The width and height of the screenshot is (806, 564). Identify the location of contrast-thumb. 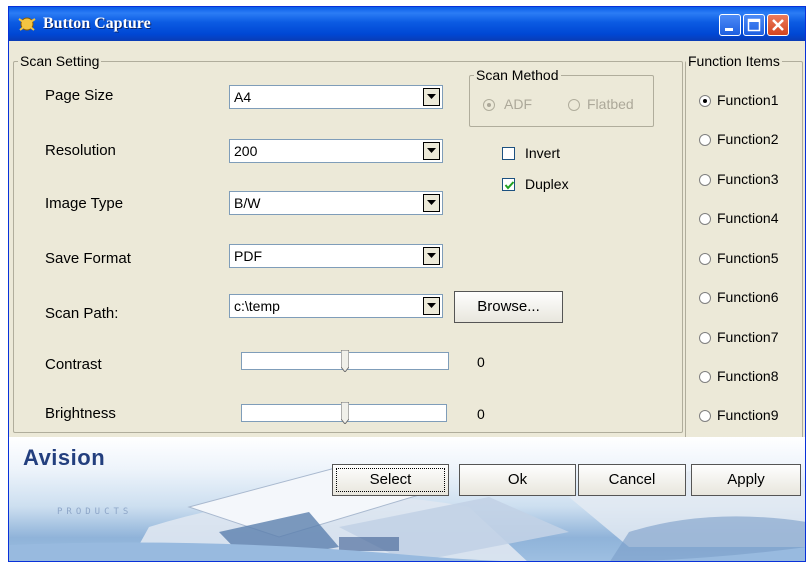
(345, 361).